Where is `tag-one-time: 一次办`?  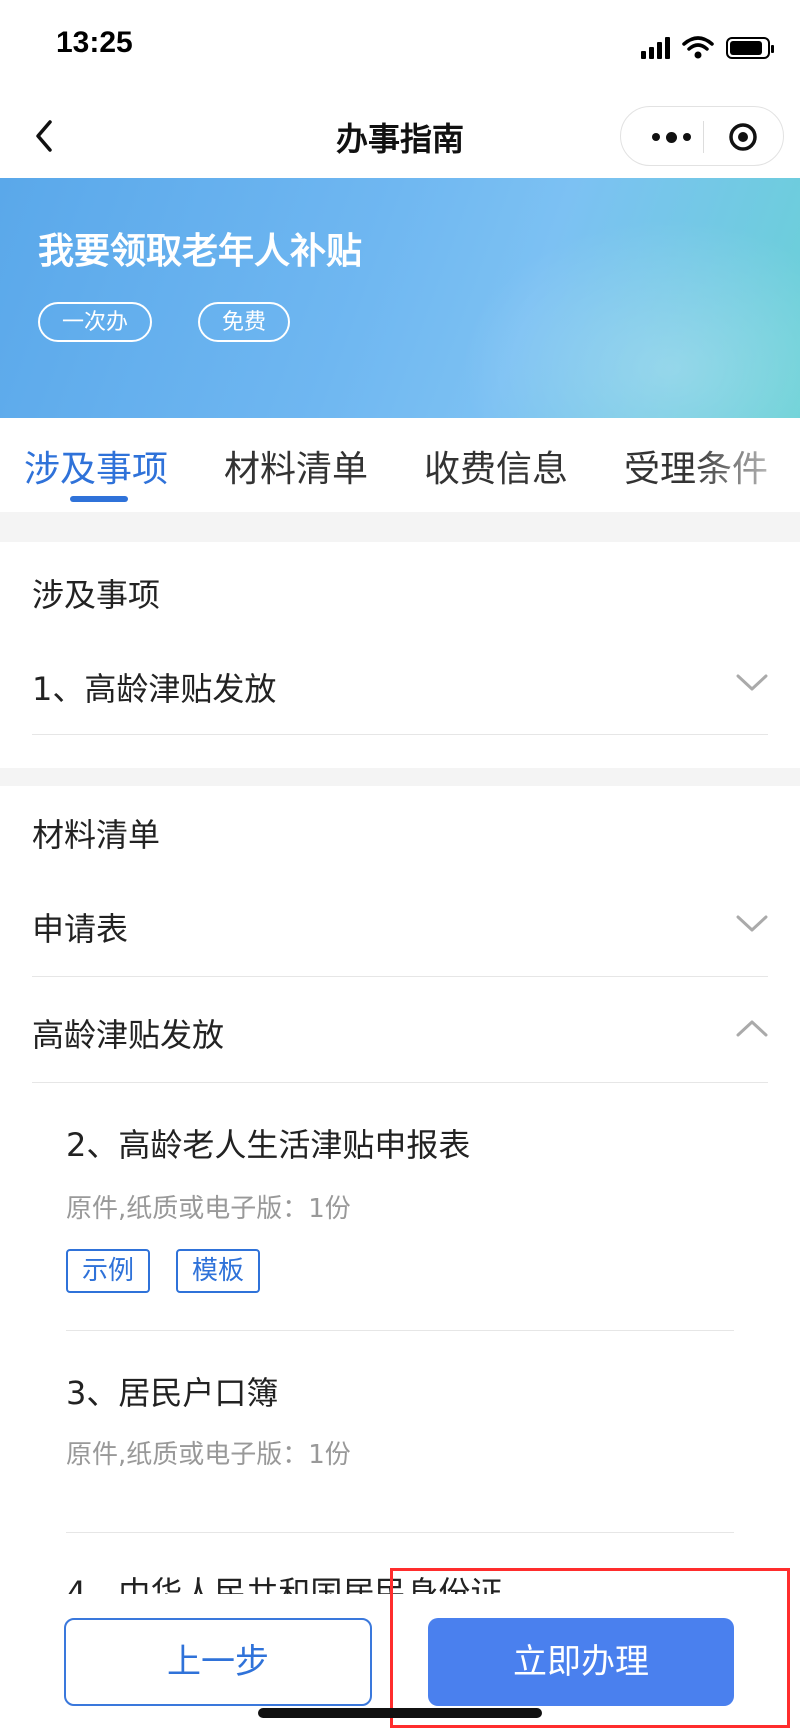 tag-one-time: 一次办 is located at coordinates (95, 322).